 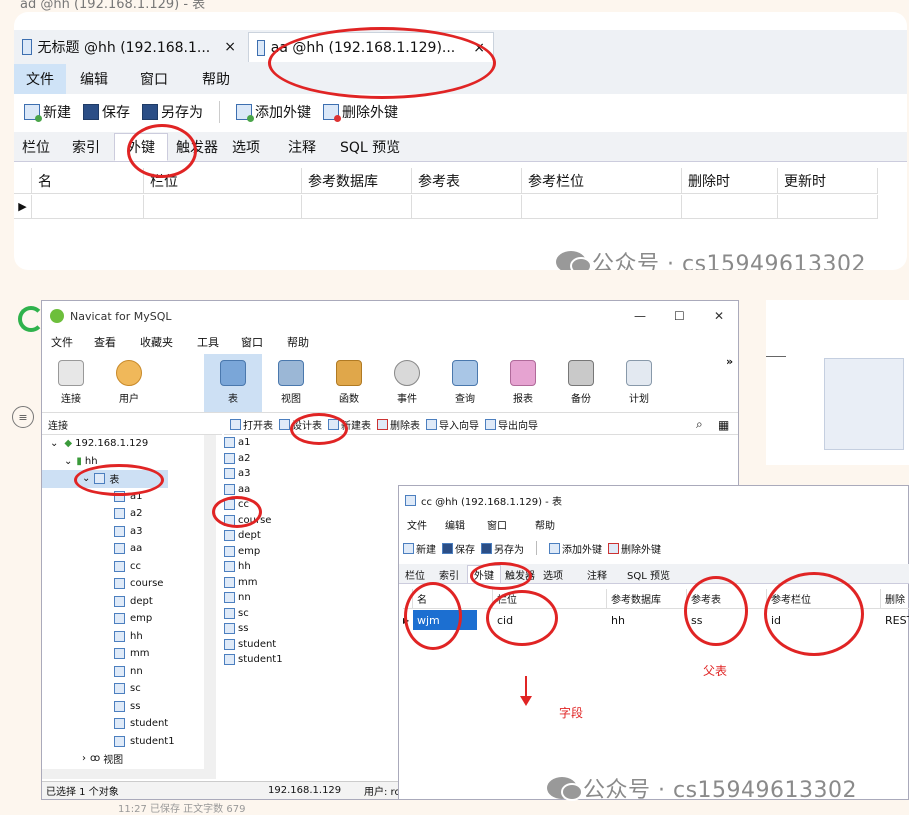 What do you see at coordinates (129, 382) in the screenshot?
I see `tool-user: 用户` at bounding box center [129, 382].